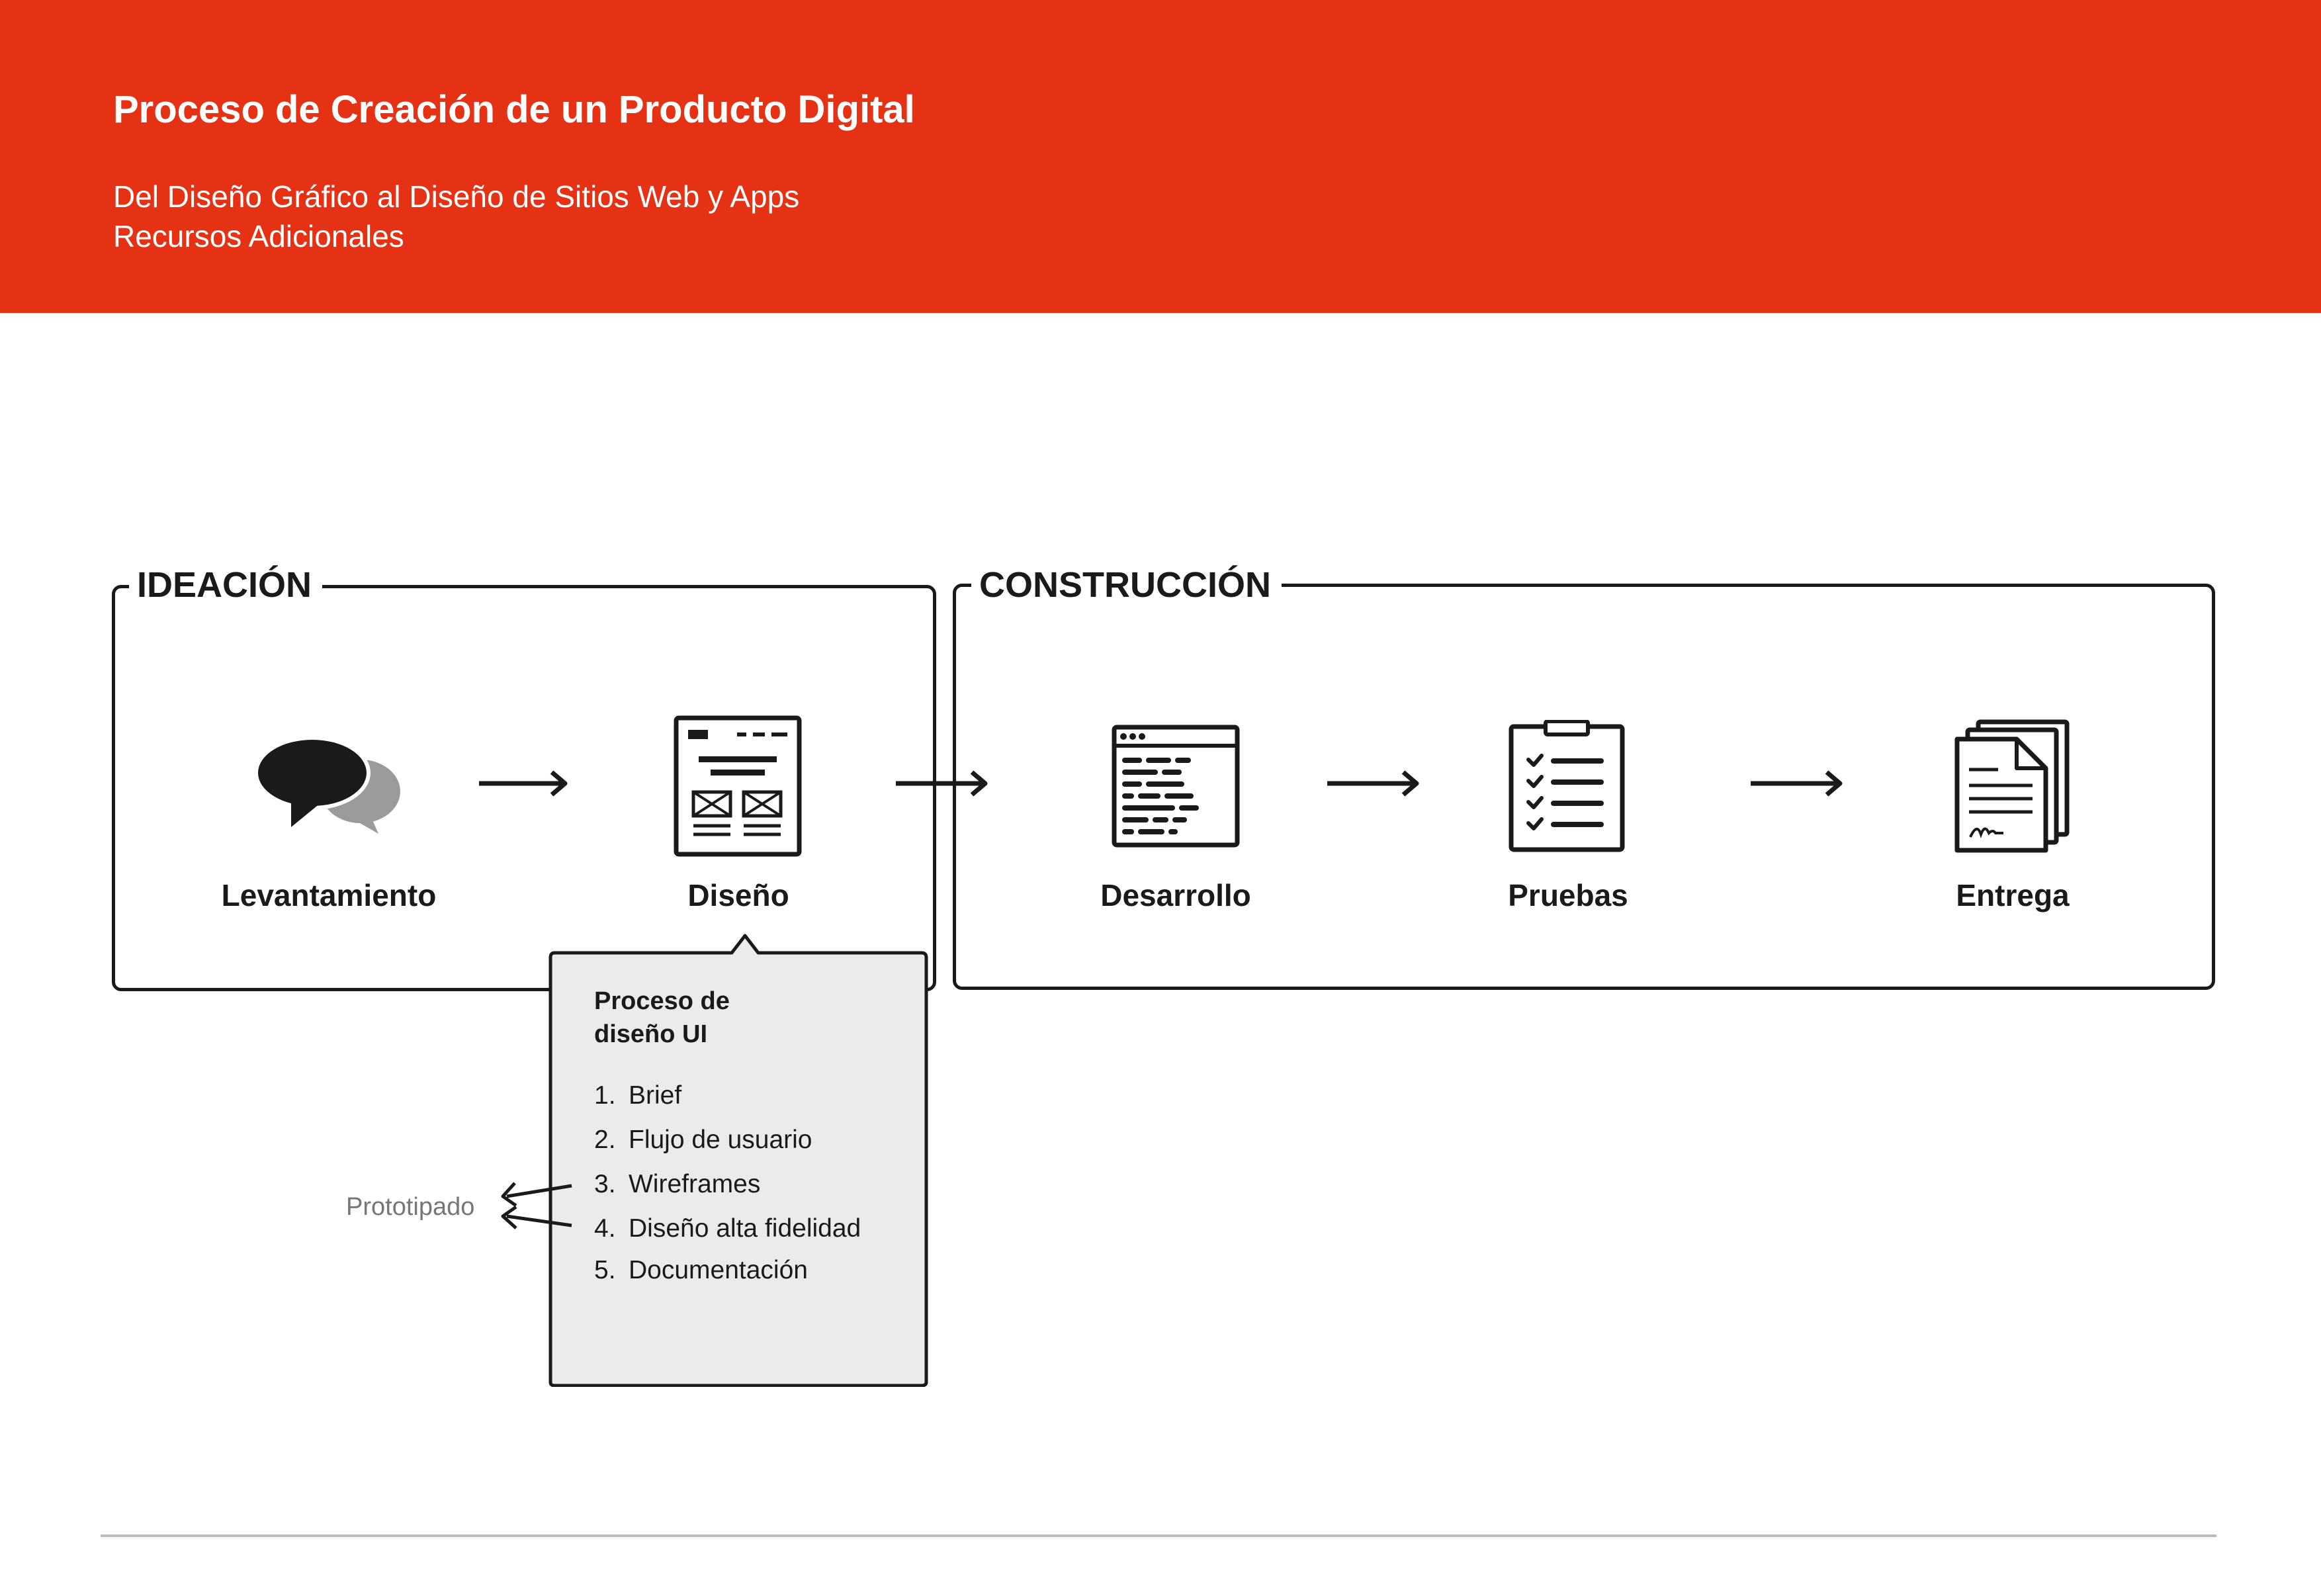 The height and width of the screenshot is (1596, 2321). I want to click on ideacion-group-label: IDEACIÓN, so click(226, 585).